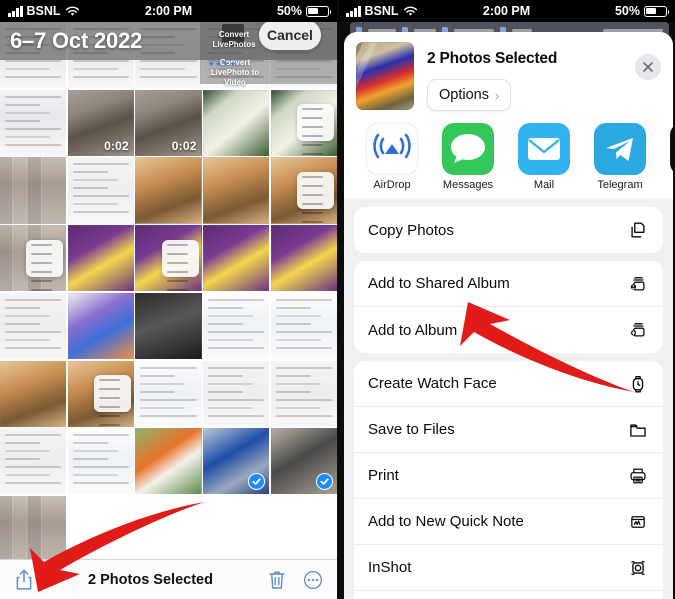 The image size is (675, 599). What do you see at coordinates (168, 579) in the screenshot?
I see `photos-bottom-toolbar: 2 Photos Selected` at bounding box center [168, 579].